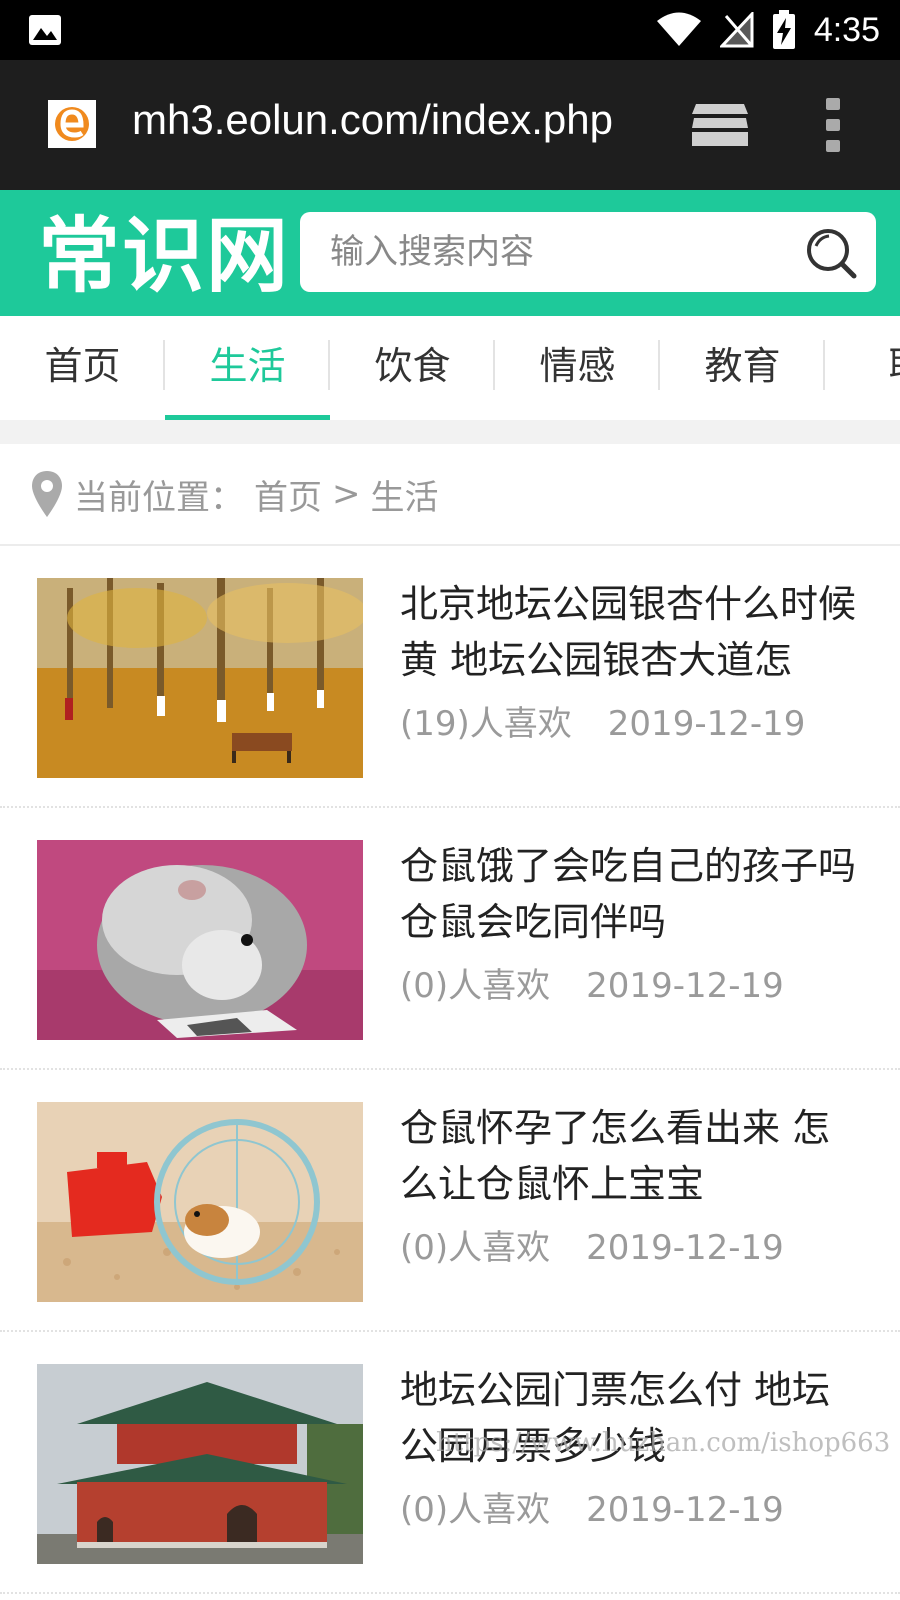 Image resolution: width=900 pixels, height=1600 pixels. What do you see at coordinates (247, 368) in the screenshot?
I see `tab-life: 生活` at bounding box center [247, 368].